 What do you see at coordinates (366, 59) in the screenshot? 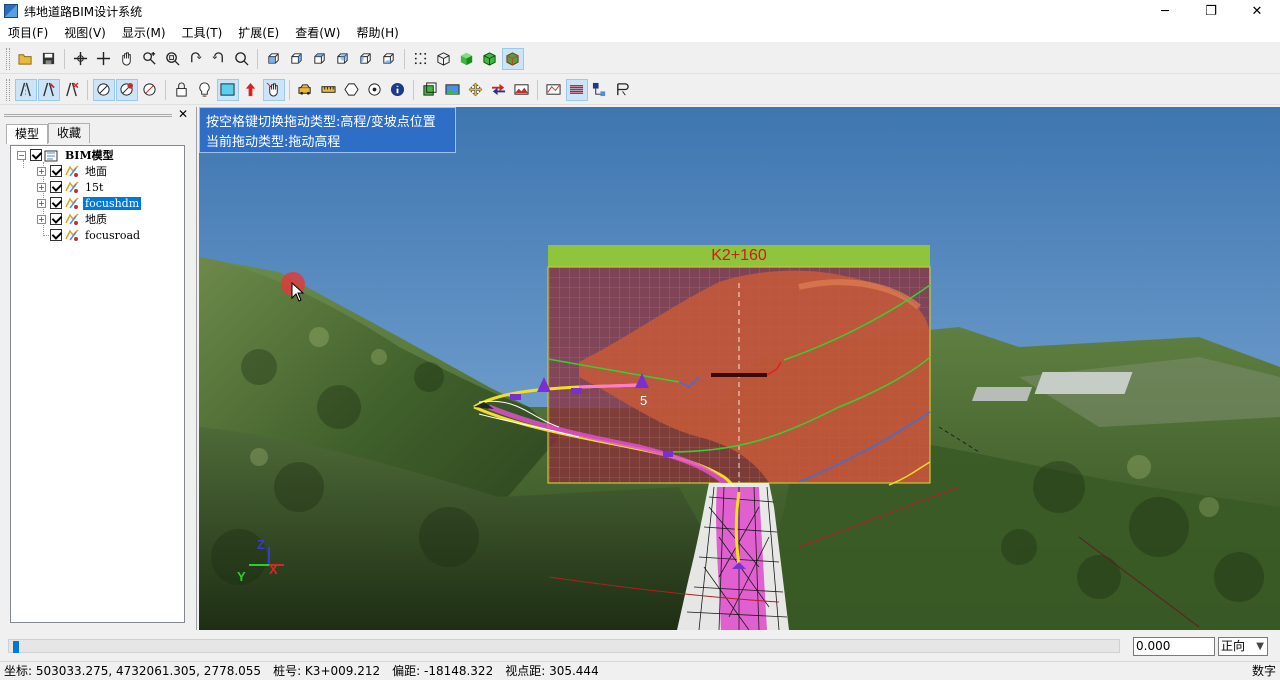
I see `view-back-button` at bounding box center [366, 59].